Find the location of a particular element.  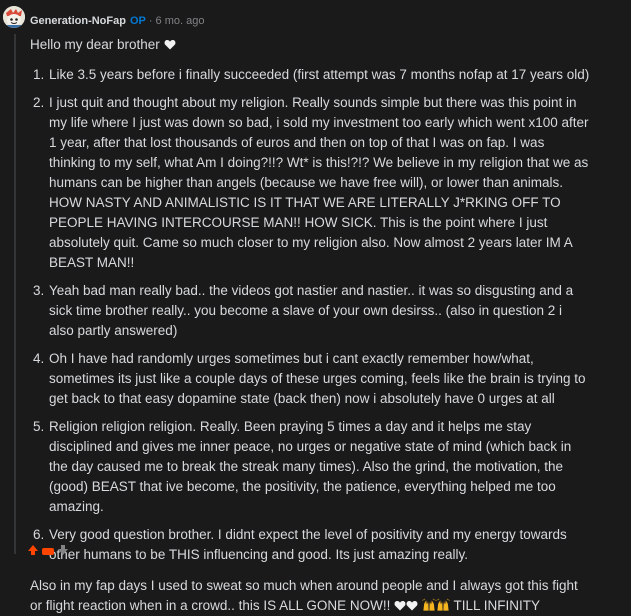

greeting-text: Hello my dear brother is located at coordinates (95, 44).